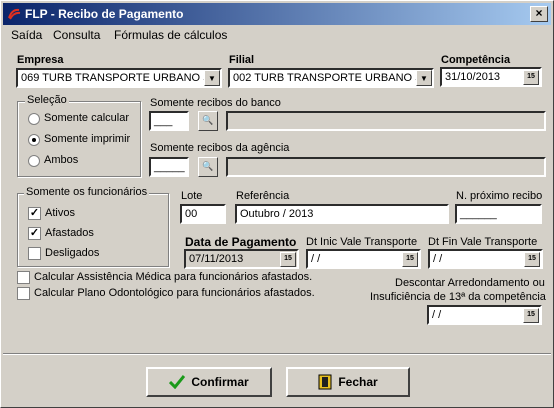 This screenshot has height=408, width=554. What do you see at coordinates (34, 119) in the screenshot?
I see `radio-somente-calcular` at bounding box center [34, 119].